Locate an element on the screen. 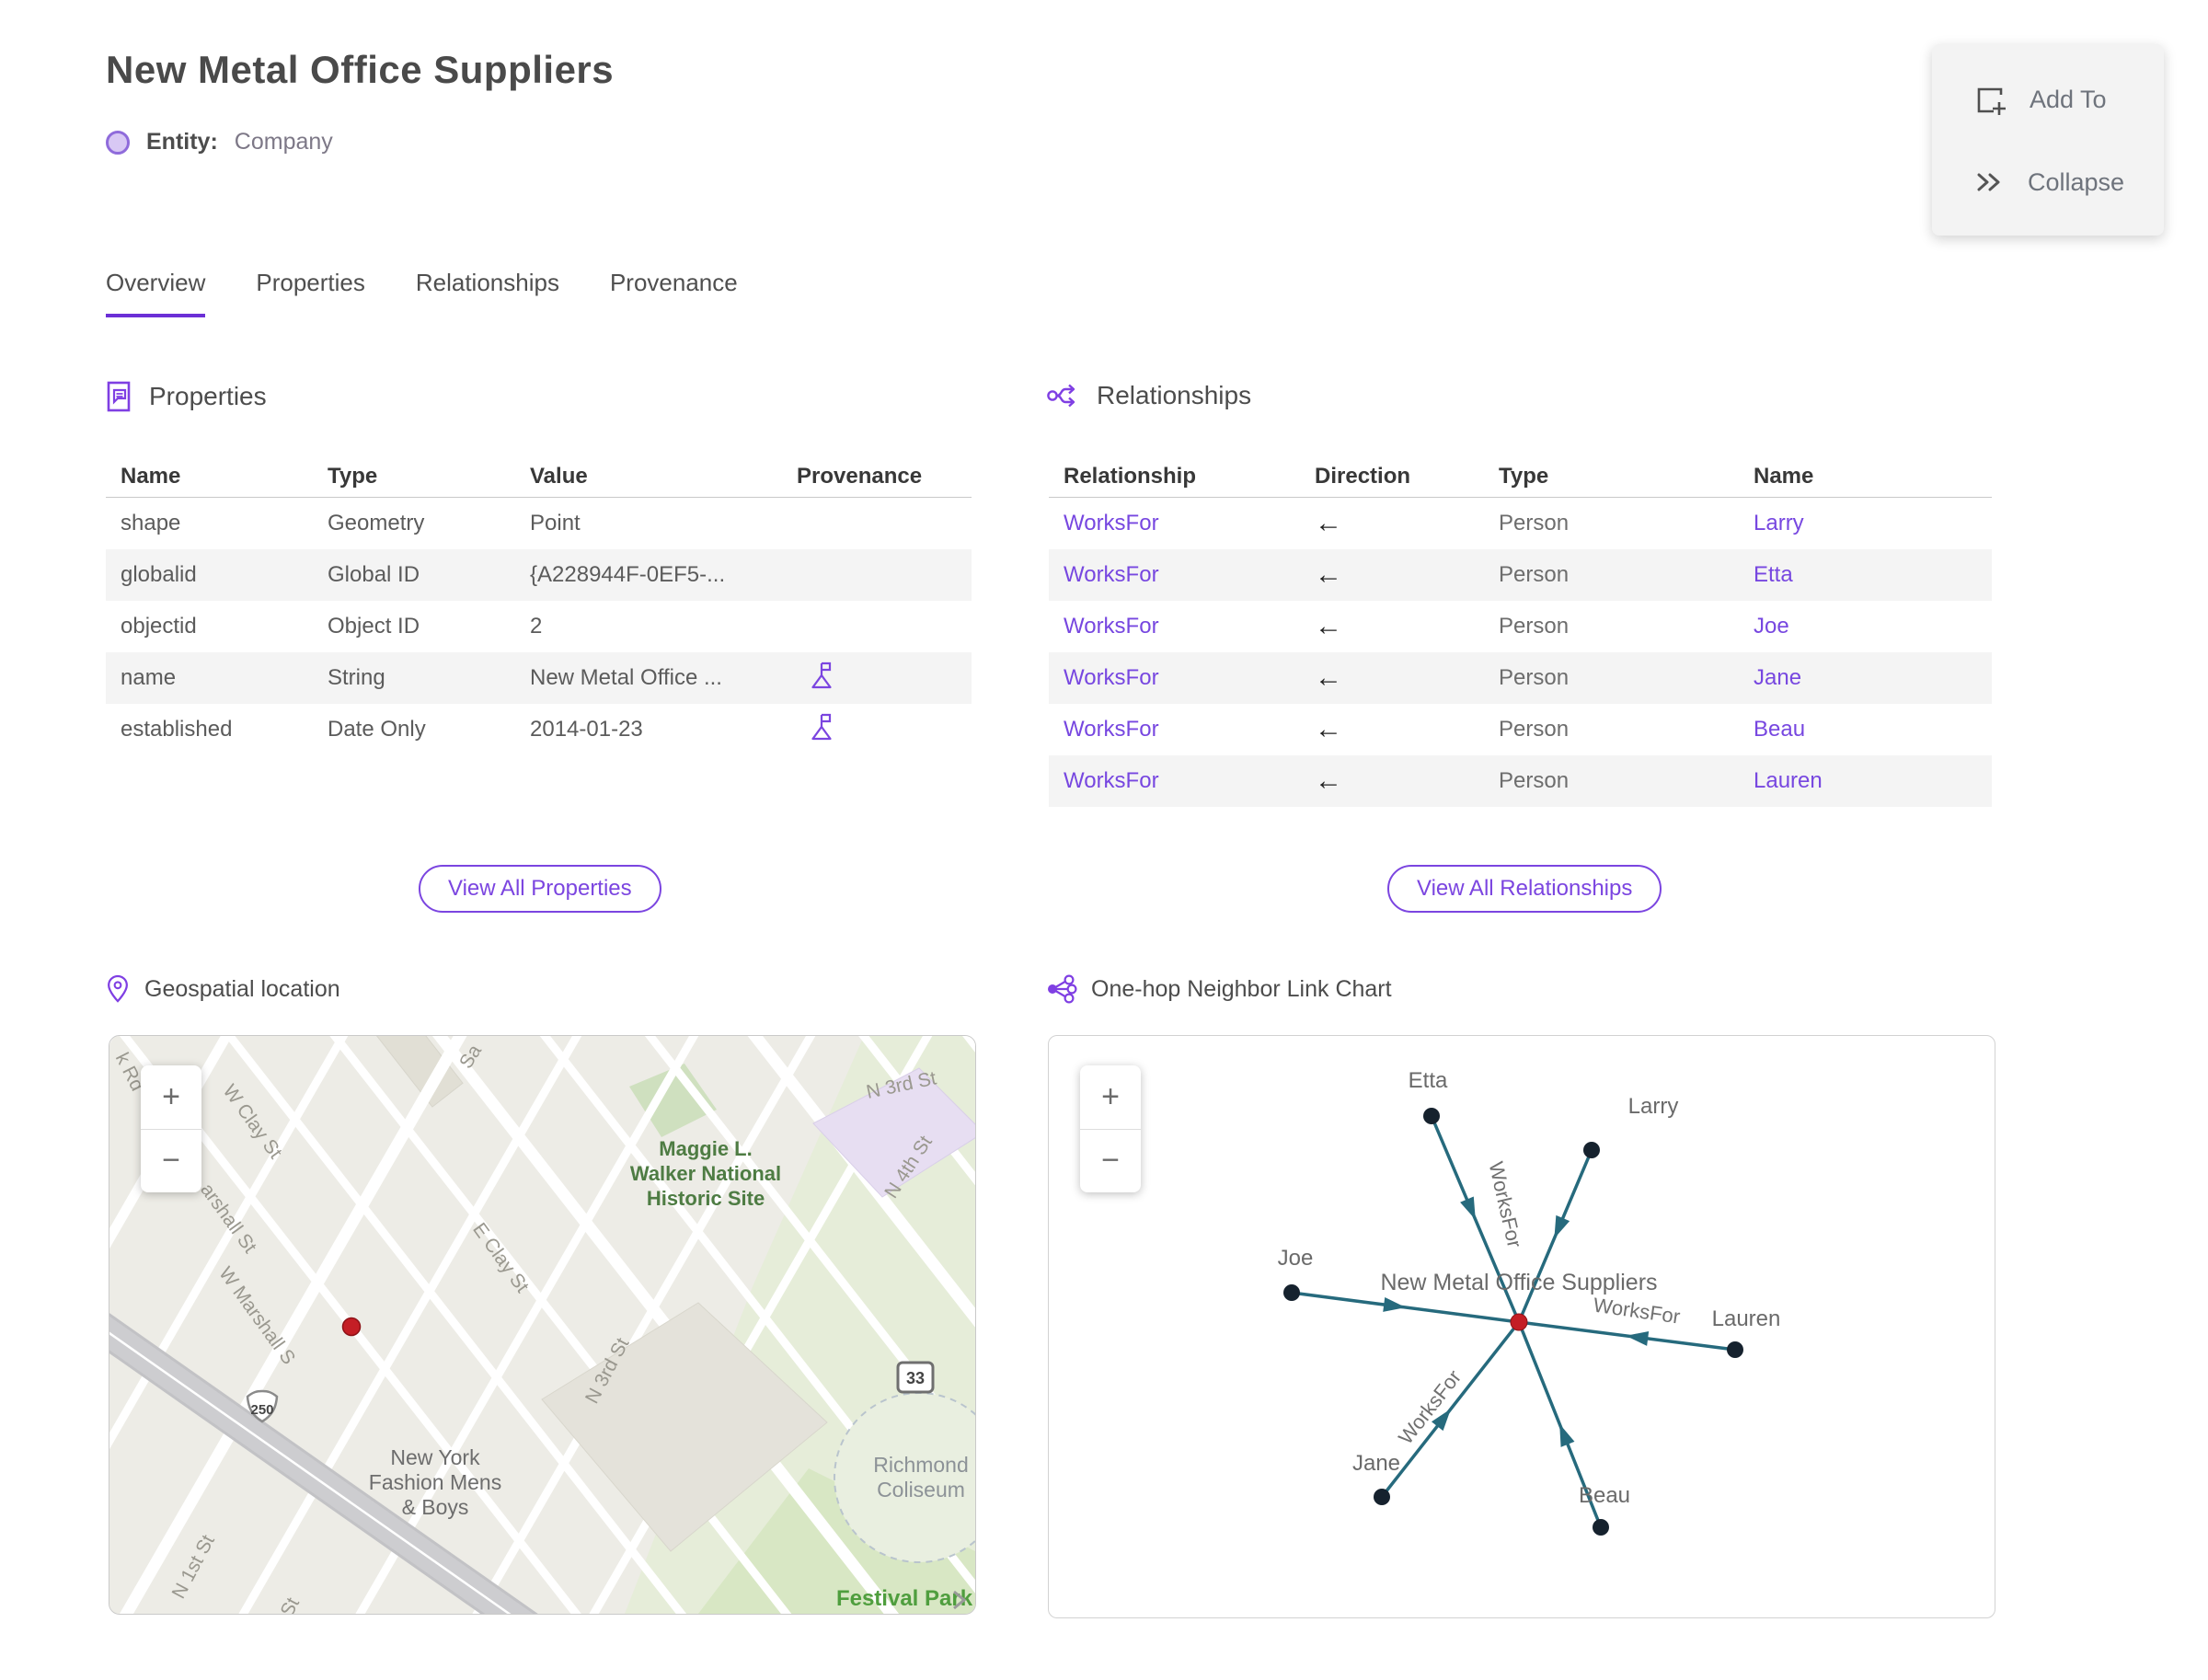  tab-overview: Overview is located at coordinates (156, 293).